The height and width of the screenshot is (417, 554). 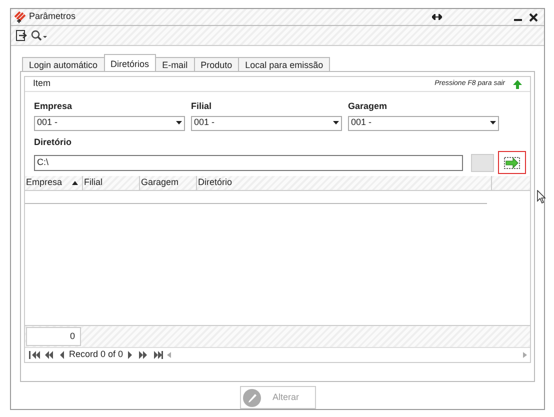 What do you see at coordinates (517, 84) in the screenshot?
I see `up-arrow-icon` at bounding box center [517, 84].